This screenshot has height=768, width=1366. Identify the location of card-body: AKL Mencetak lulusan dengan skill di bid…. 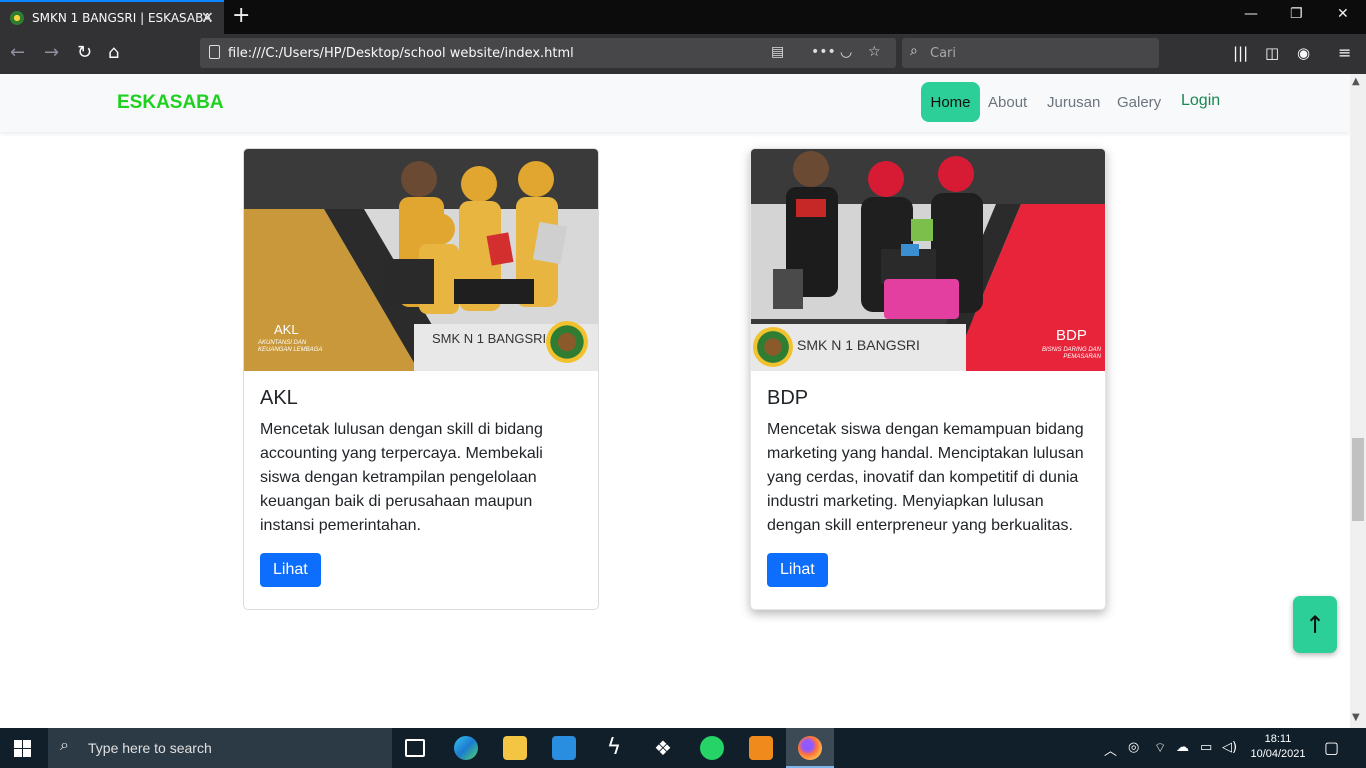
(421, 487).